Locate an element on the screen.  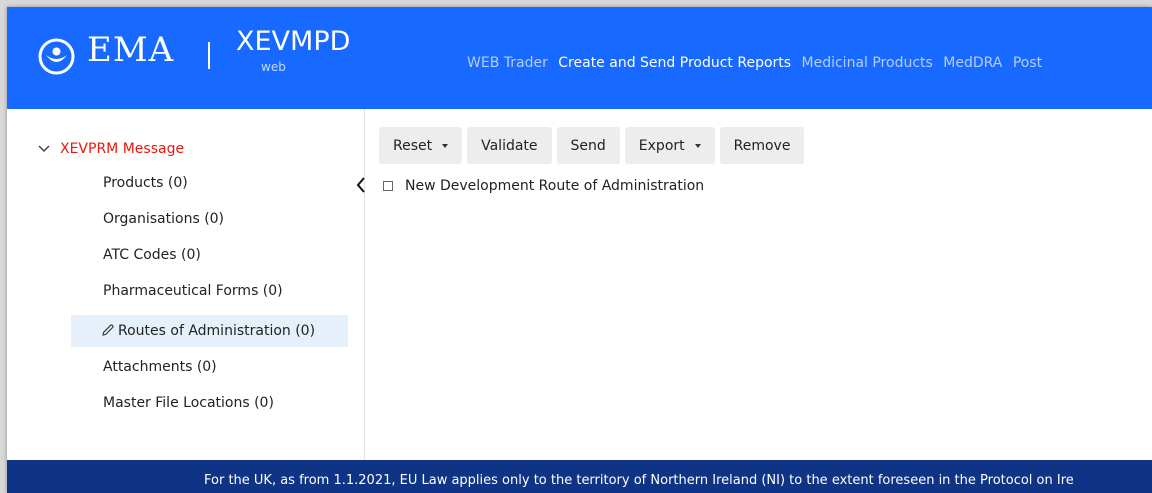
product-name: XEVMPD is located at coordinates (293, 41).